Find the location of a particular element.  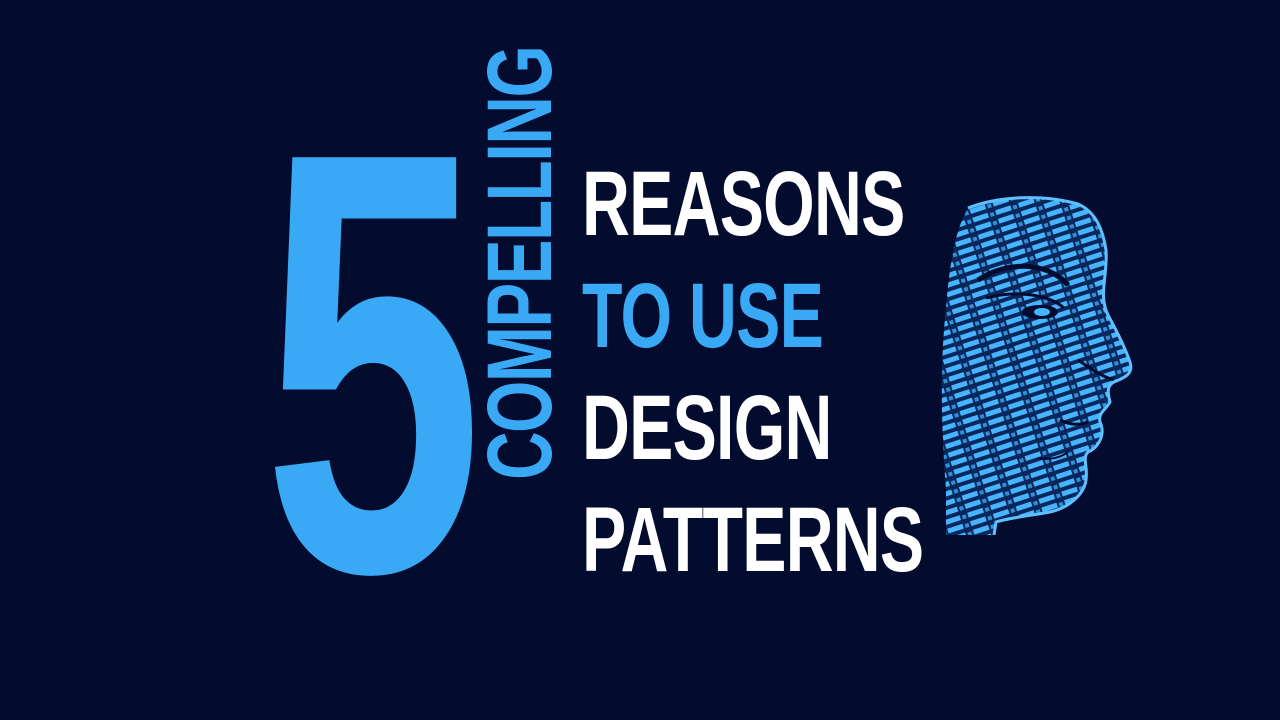

head-texture is located at coordinates (1036, 366).